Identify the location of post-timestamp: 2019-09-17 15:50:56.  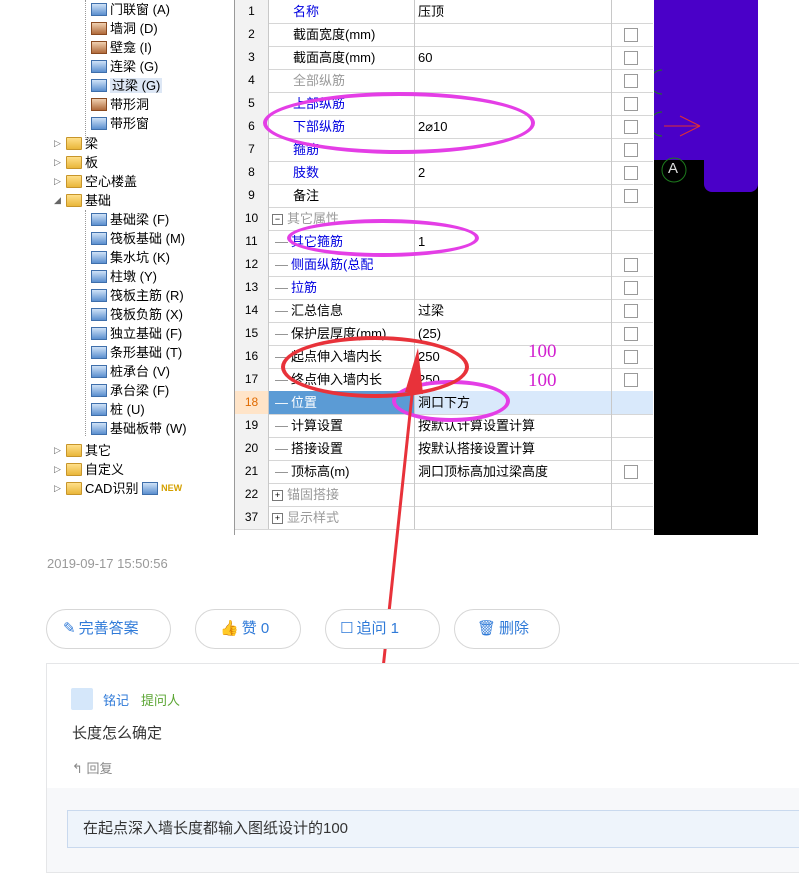
(107, 563).